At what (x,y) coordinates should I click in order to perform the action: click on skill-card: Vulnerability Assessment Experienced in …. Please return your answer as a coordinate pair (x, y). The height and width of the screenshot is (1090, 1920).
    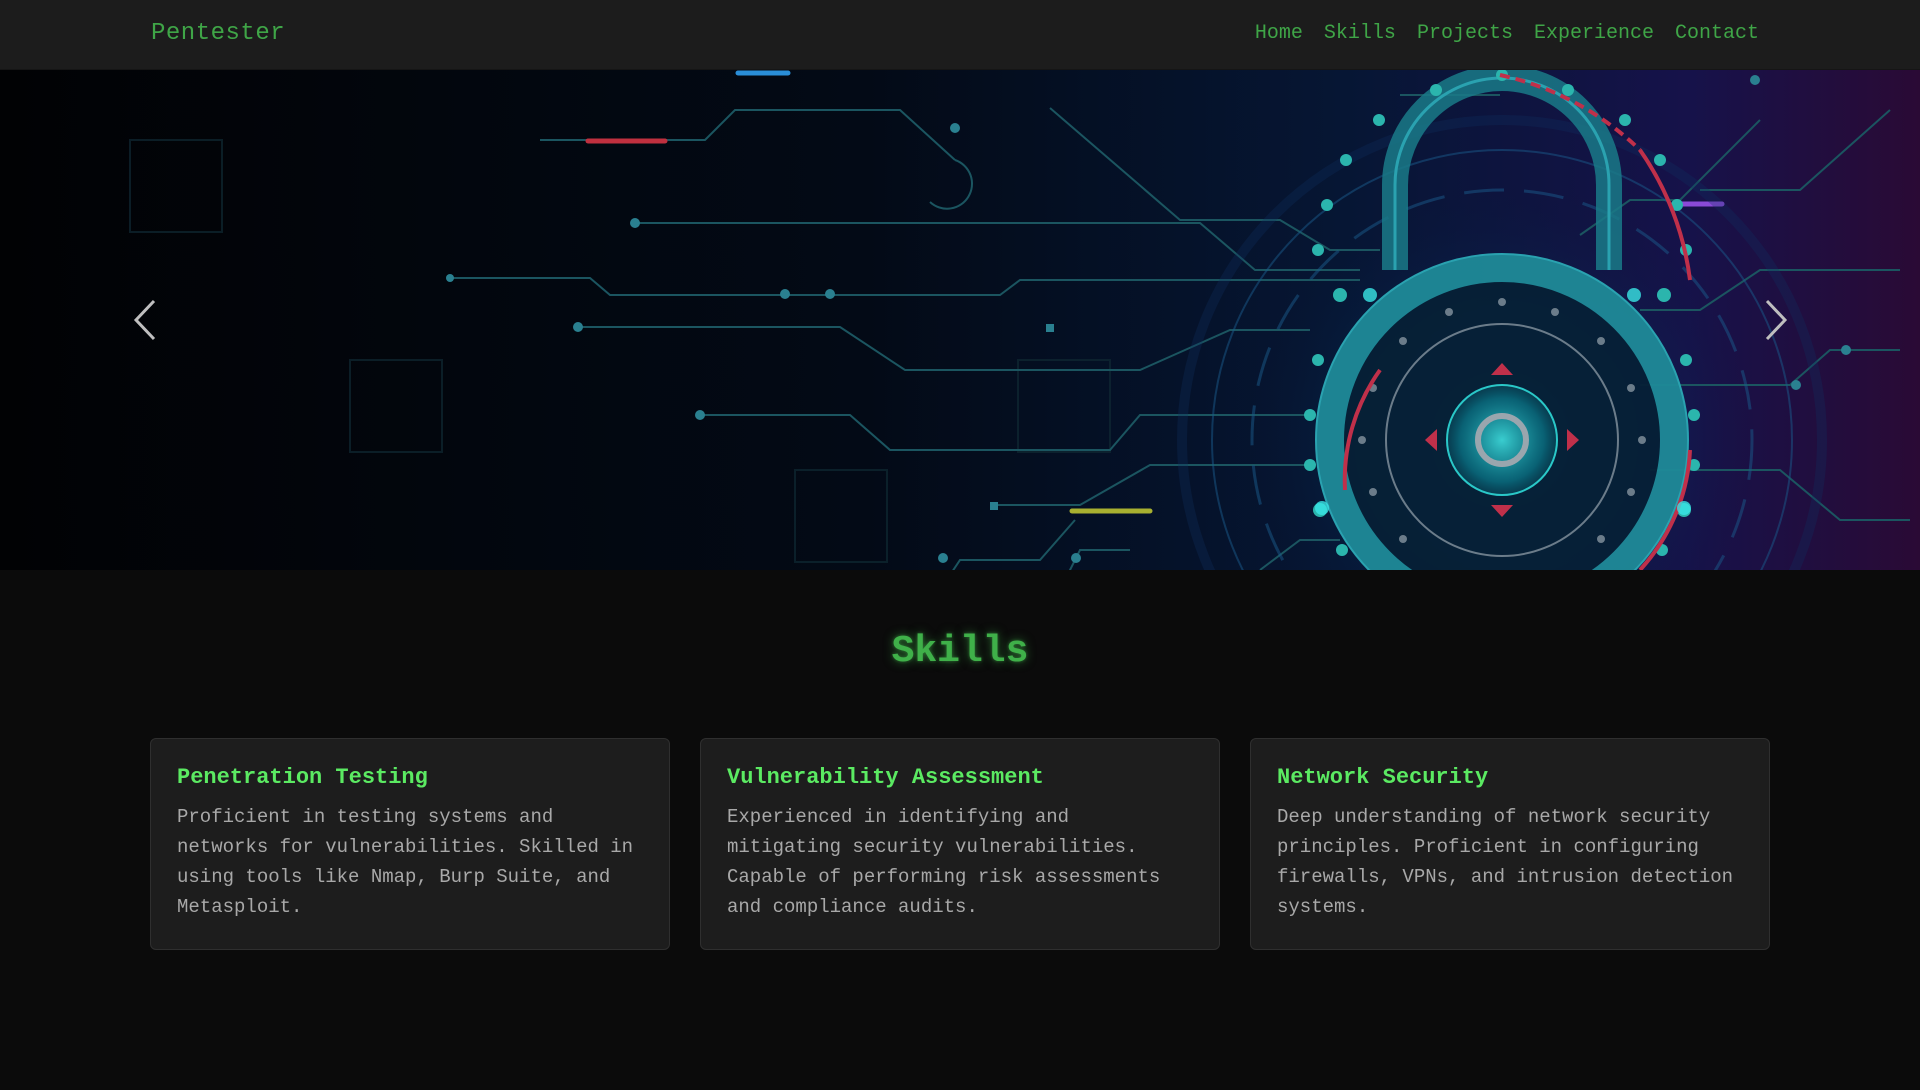
    Looking at the image, I should click on (960, 844).